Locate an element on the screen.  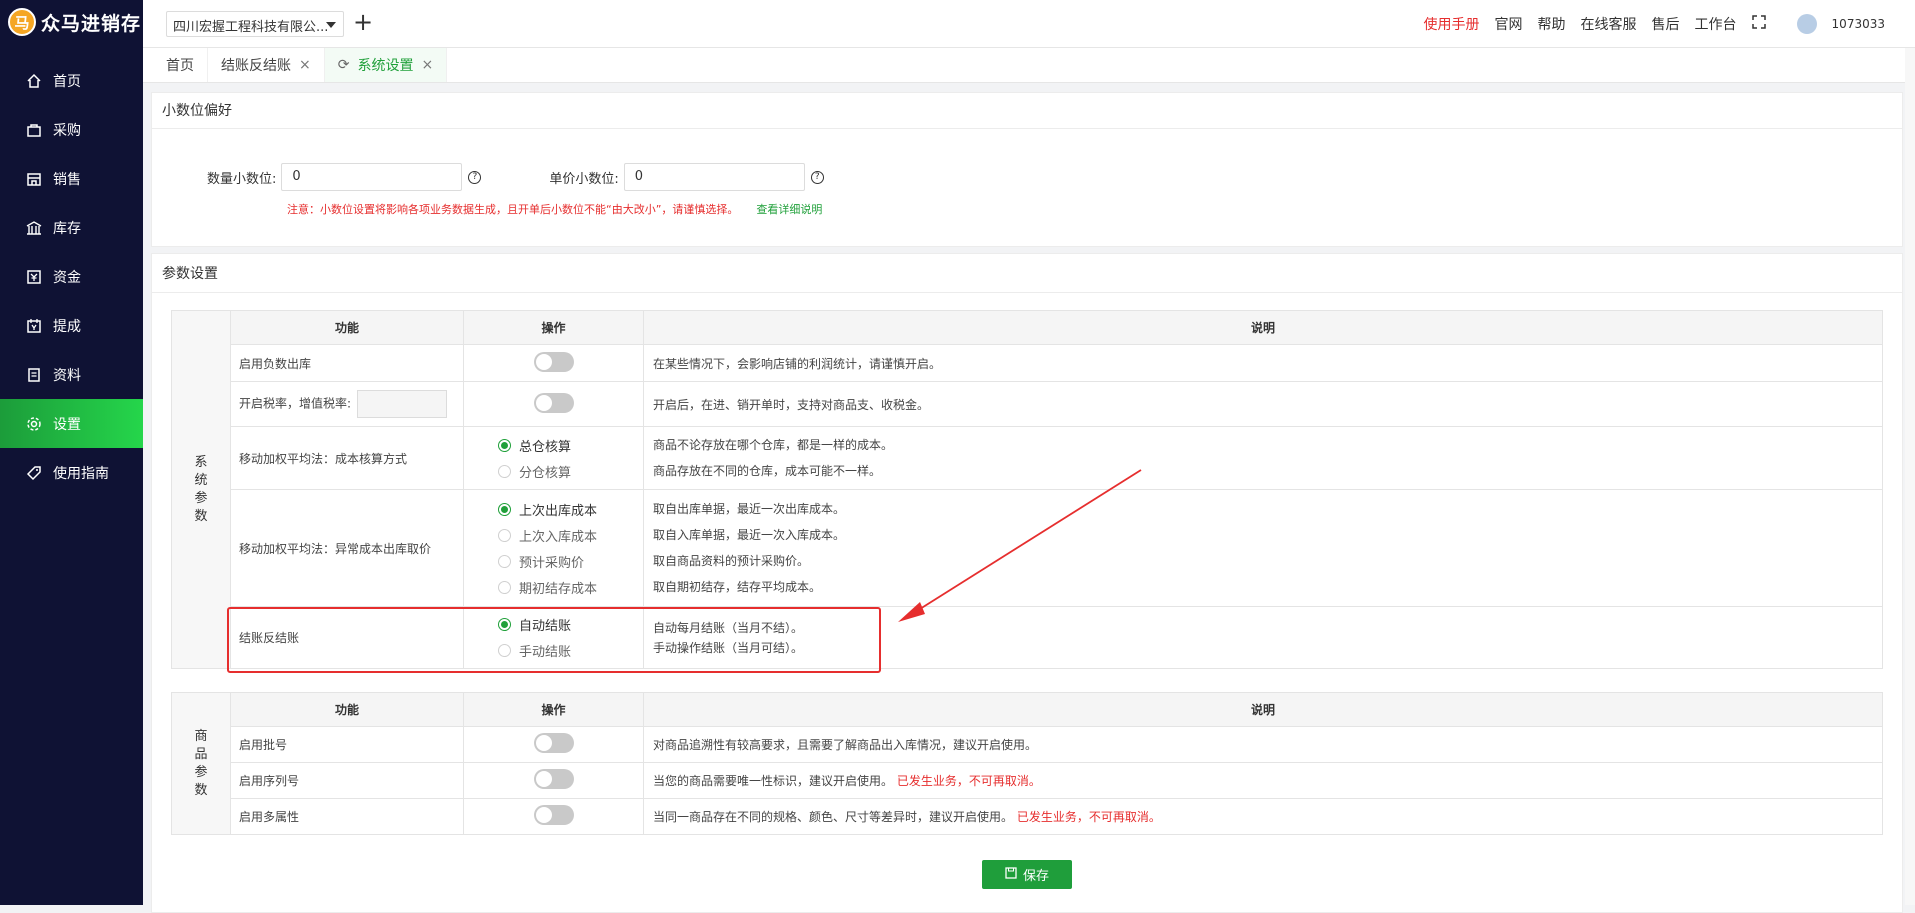
radio-expected-price: 预计采购价 is located at coordinates (570, 561).